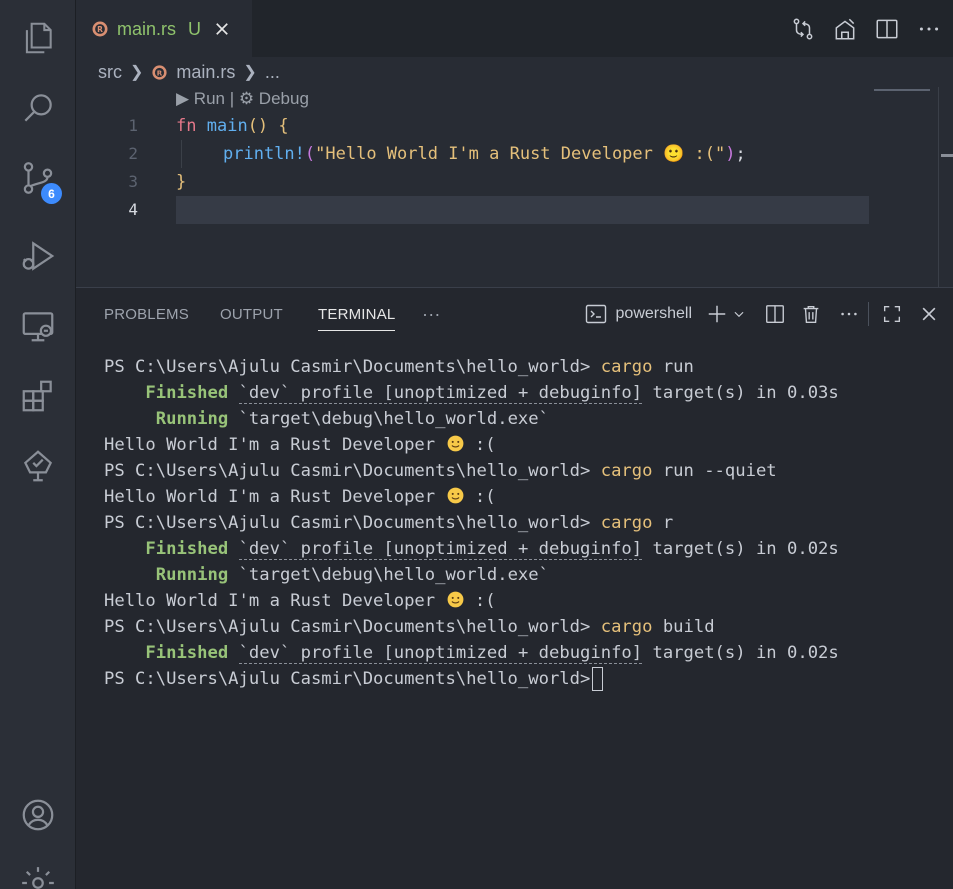 This screenshot has width=953, height=889. What do you see at coordinates (133, 153) in the screenshot?
I see `line-number: 2` at bounding box center [133, 153].